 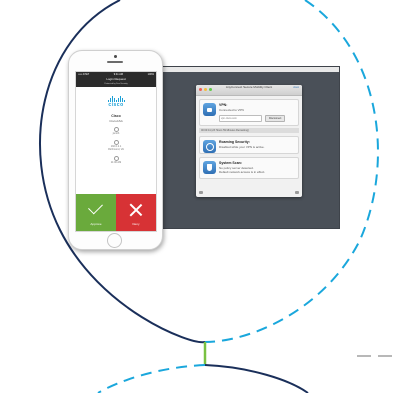 I want to click on lower-circle-dashed-arc, so click(x=151, y=378).